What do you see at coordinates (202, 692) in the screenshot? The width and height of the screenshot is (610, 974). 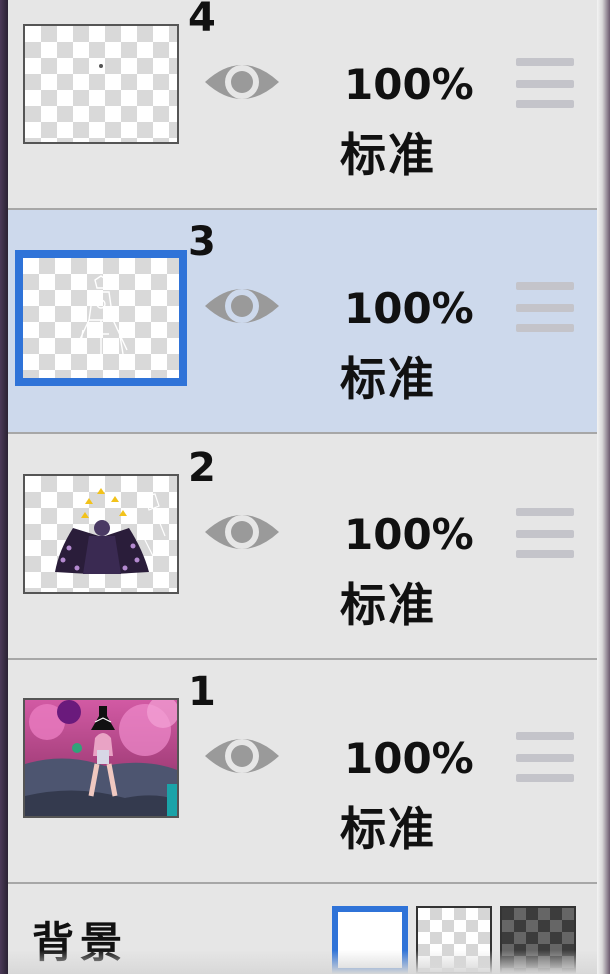 I see `layer-number: 1` at bounding box center [202, 692].